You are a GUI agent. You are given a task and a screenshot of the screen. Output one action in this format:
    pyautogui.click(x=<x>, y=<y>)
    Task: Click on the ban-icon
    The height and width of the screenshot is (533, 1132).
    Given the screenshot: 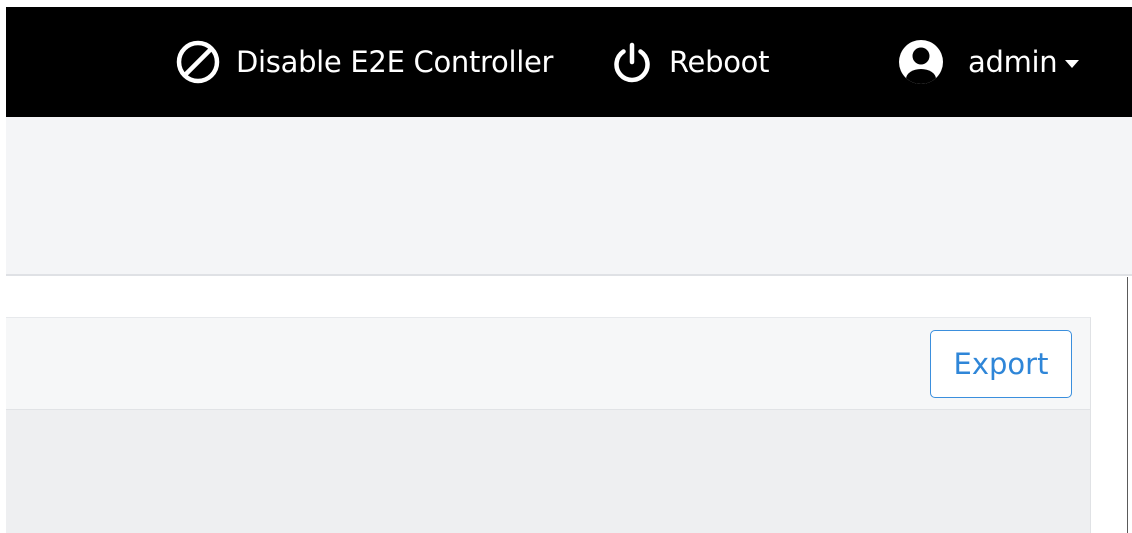 What is the action you would take?
    pyautogui.click(x=198, y=62)
    